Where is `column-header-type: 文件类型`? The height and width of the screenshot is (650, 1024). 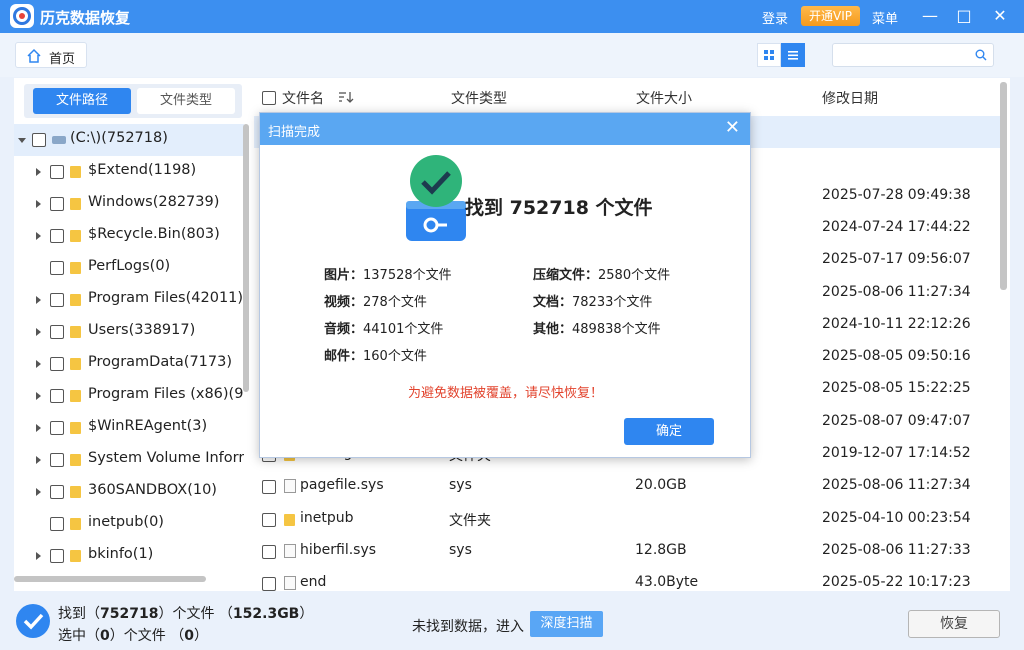
column-header-type: 文件类型 is located at coordinates (479, 98).